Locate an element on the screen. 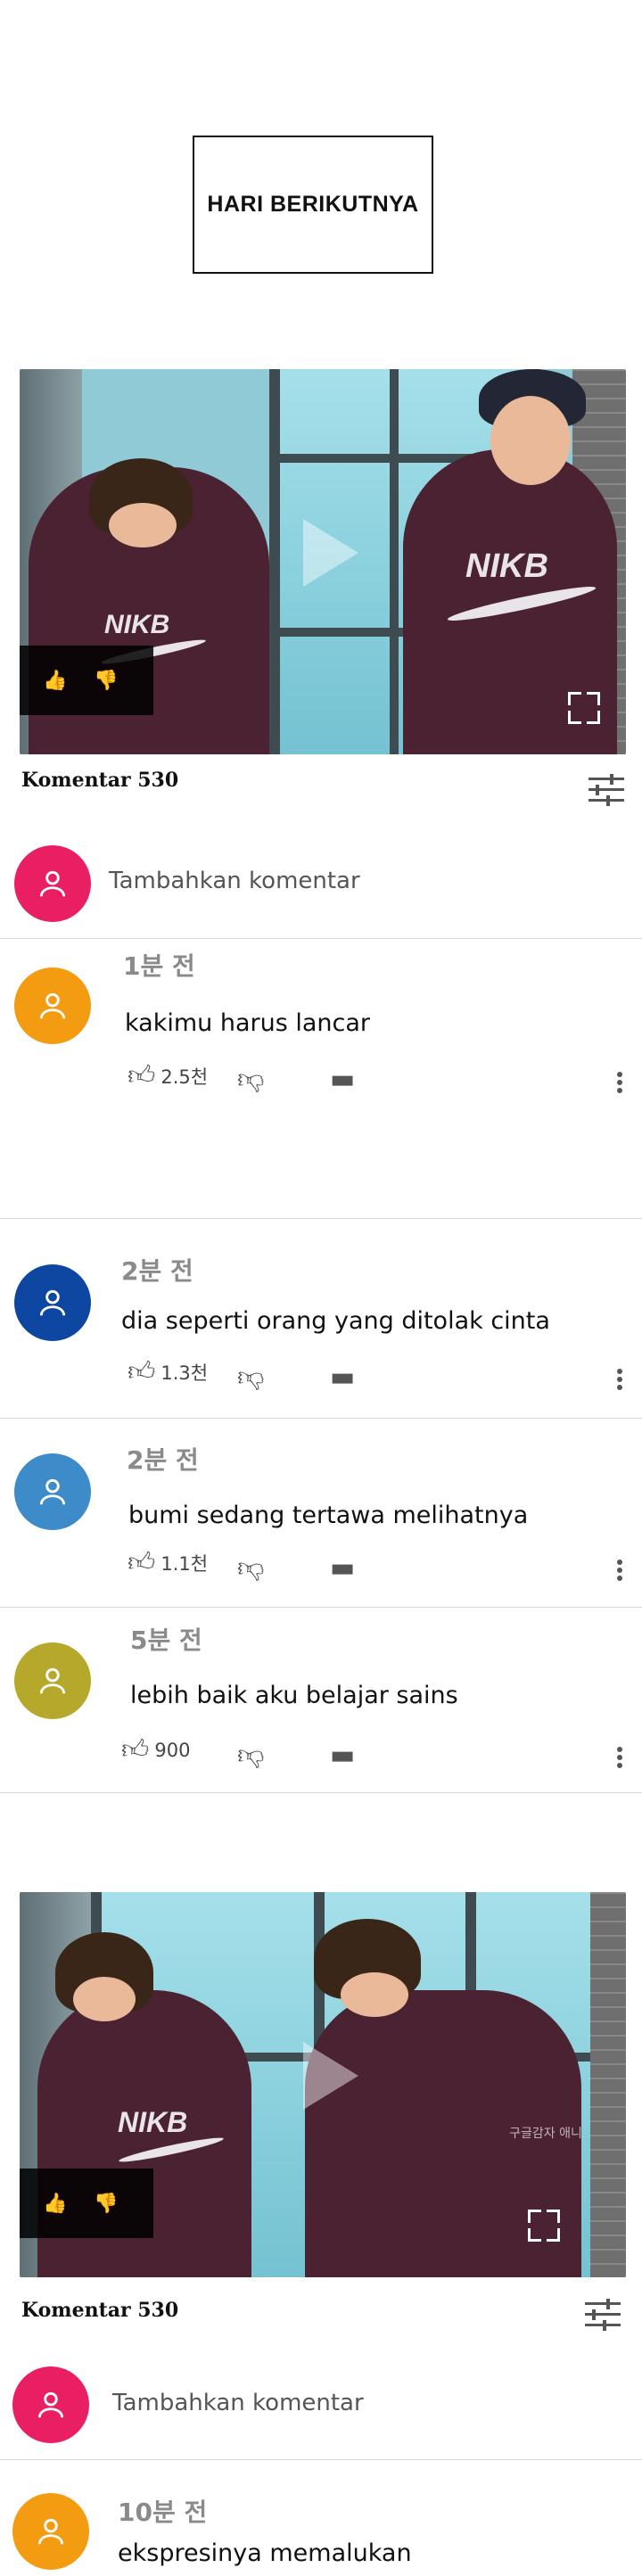 The image size is (642, 2576). caption-box: HARI BERIKUTNYA is located at coordinates (313, 205).